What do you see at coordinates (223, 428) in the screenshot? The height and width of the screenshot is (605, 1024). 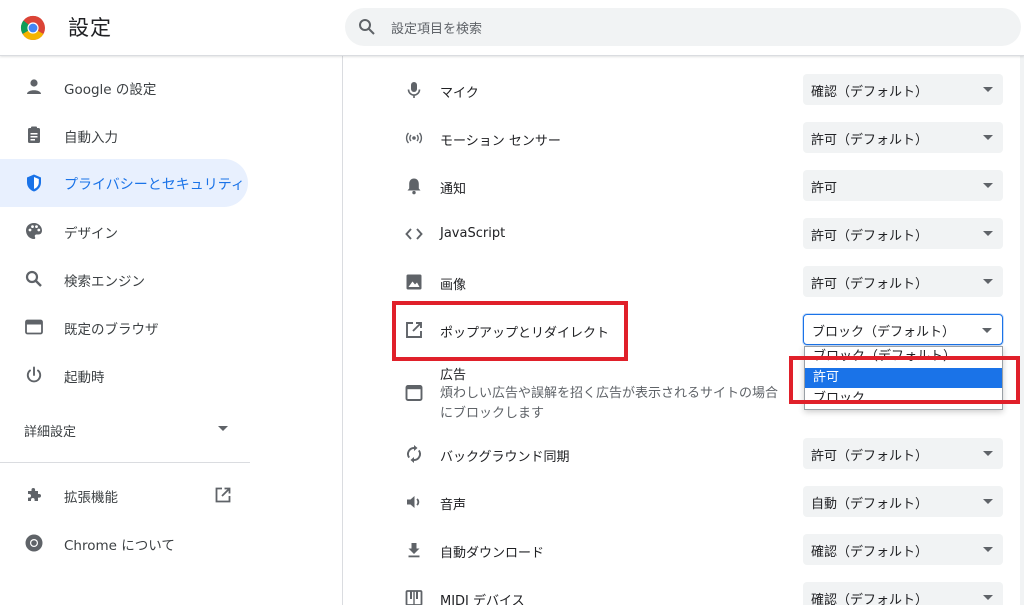 I see `chevron-down-icon` at bounding box center [223, 428].